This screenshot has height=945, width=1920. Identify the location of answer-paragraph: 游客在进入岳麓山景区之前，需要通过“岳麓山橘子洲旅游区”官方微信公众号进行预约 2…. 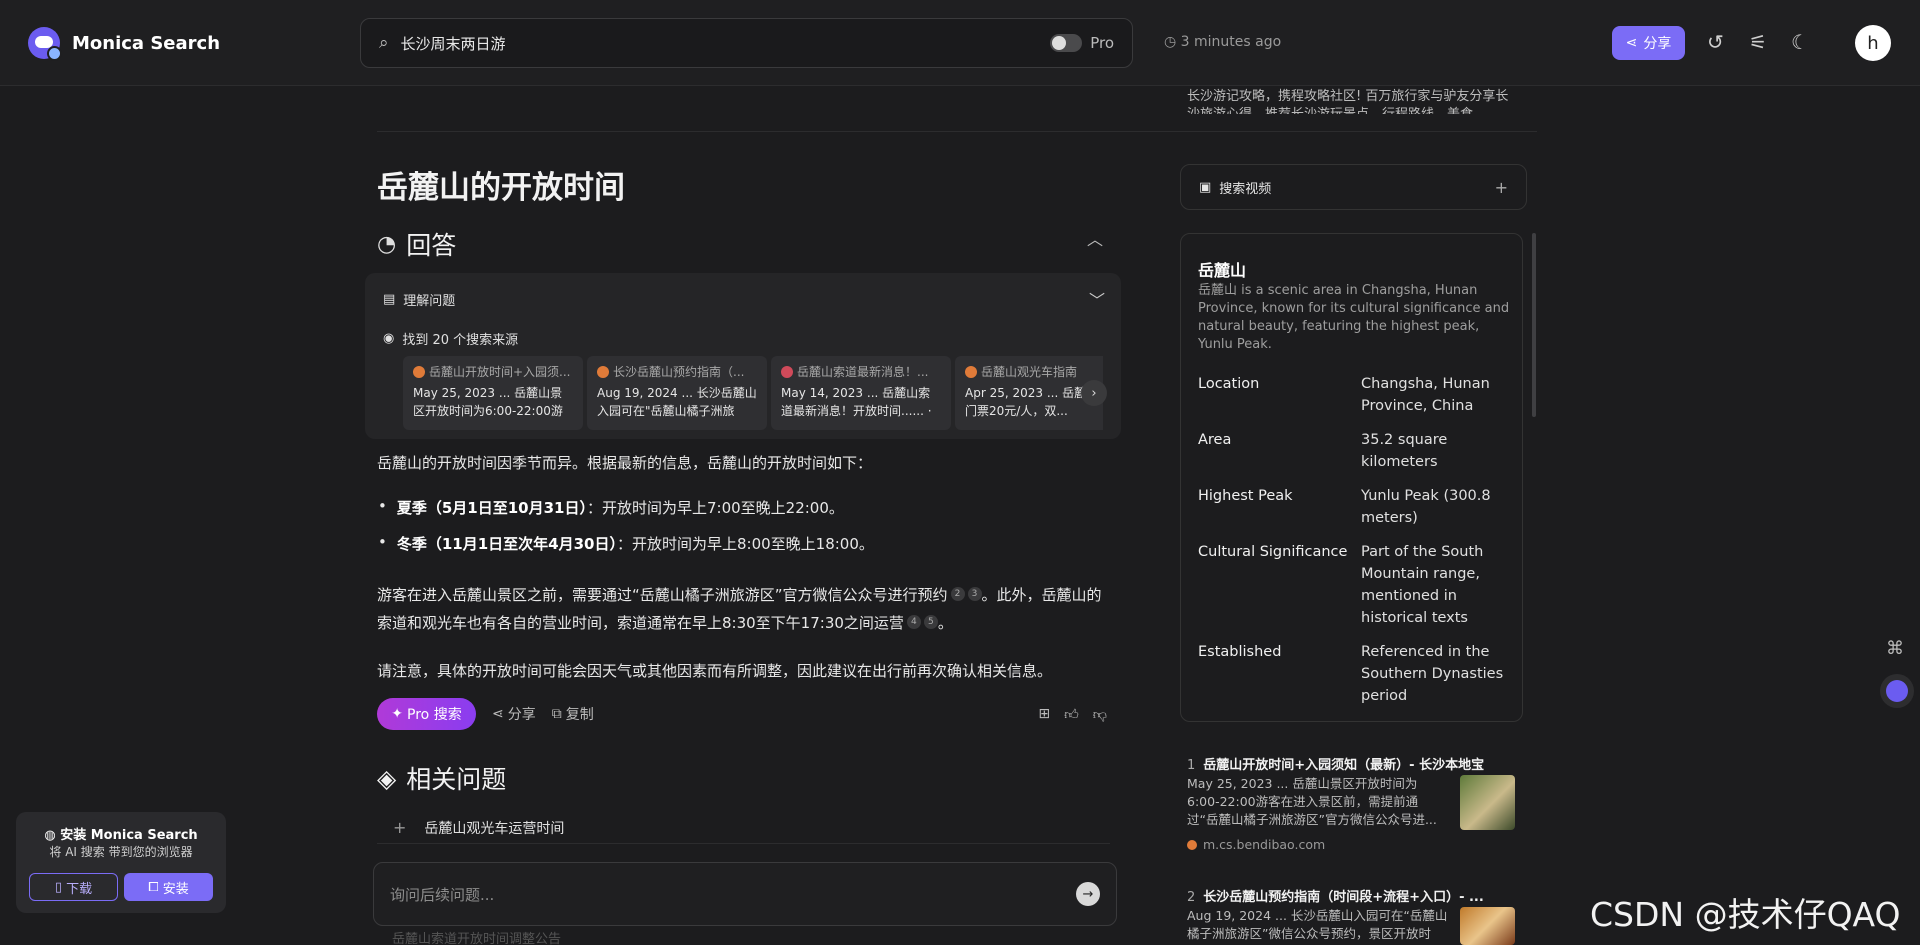
(739, 609).